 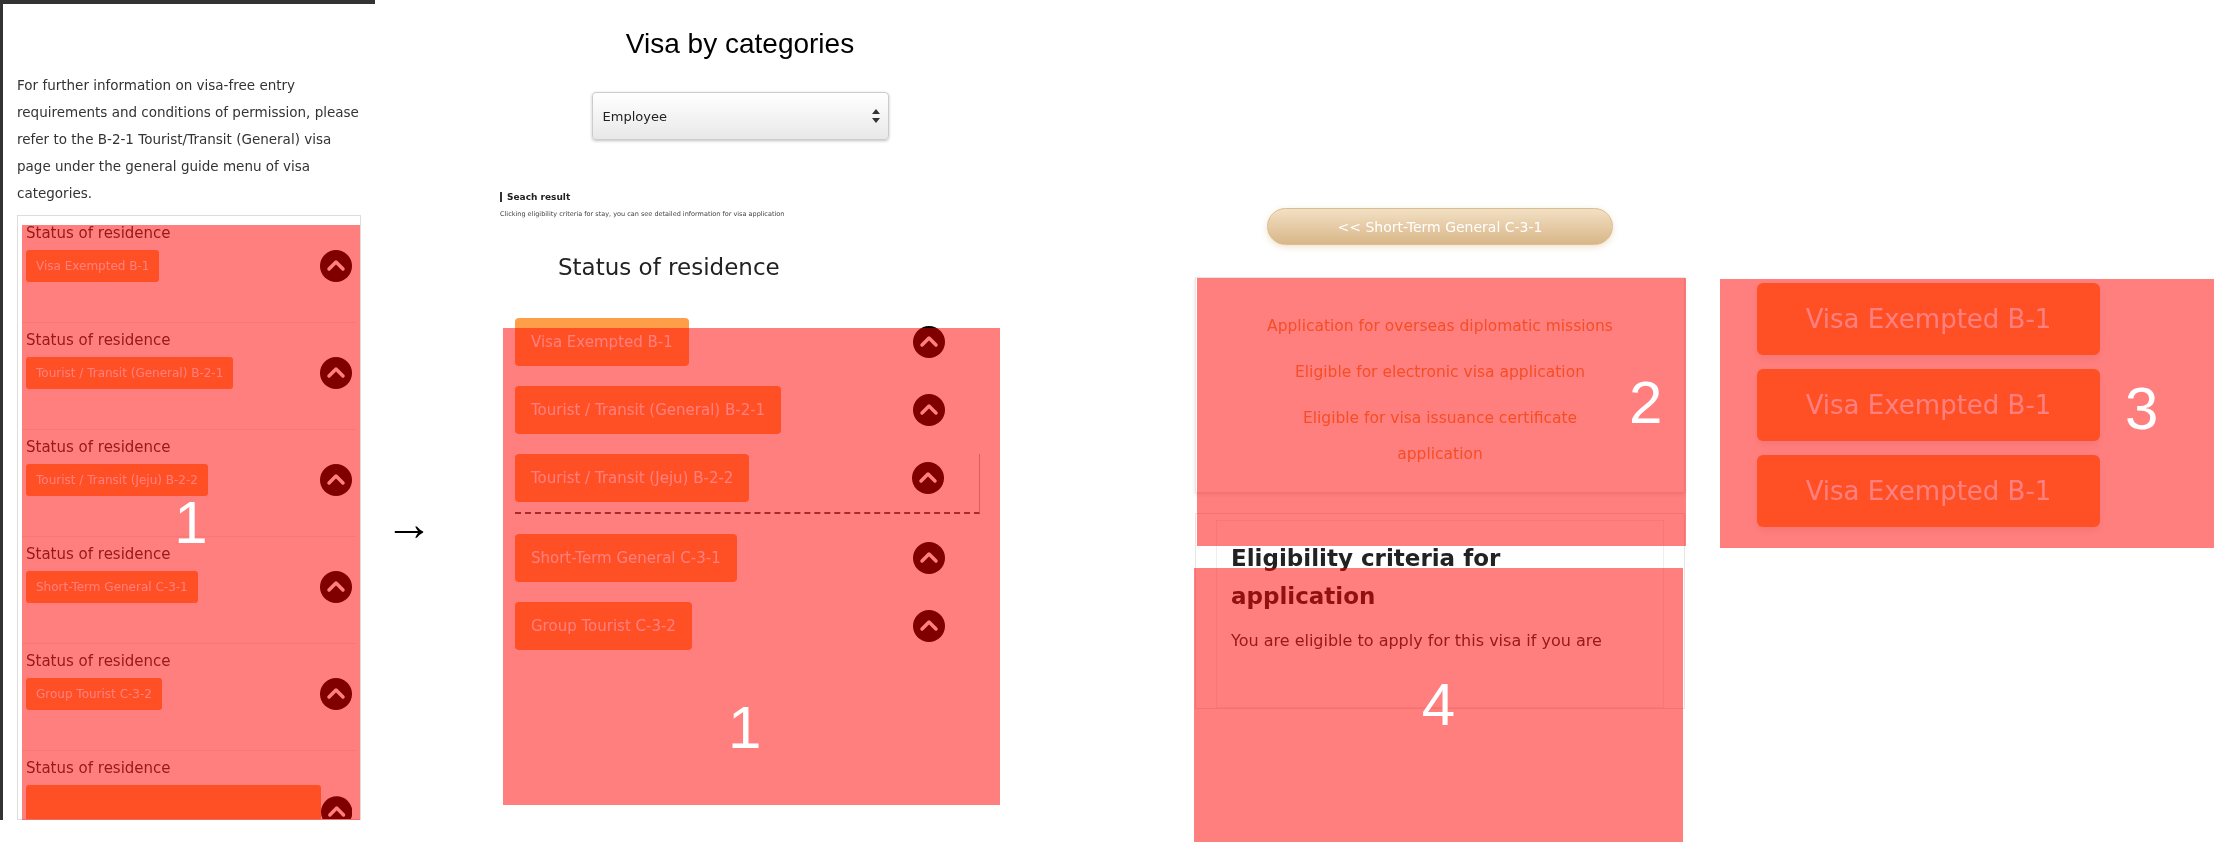 What do you see at coordinates (1440, 326) in the screenshot?
I see `option-link: Application for overseas diplomatic missions` at bounding box center [1440, 326].